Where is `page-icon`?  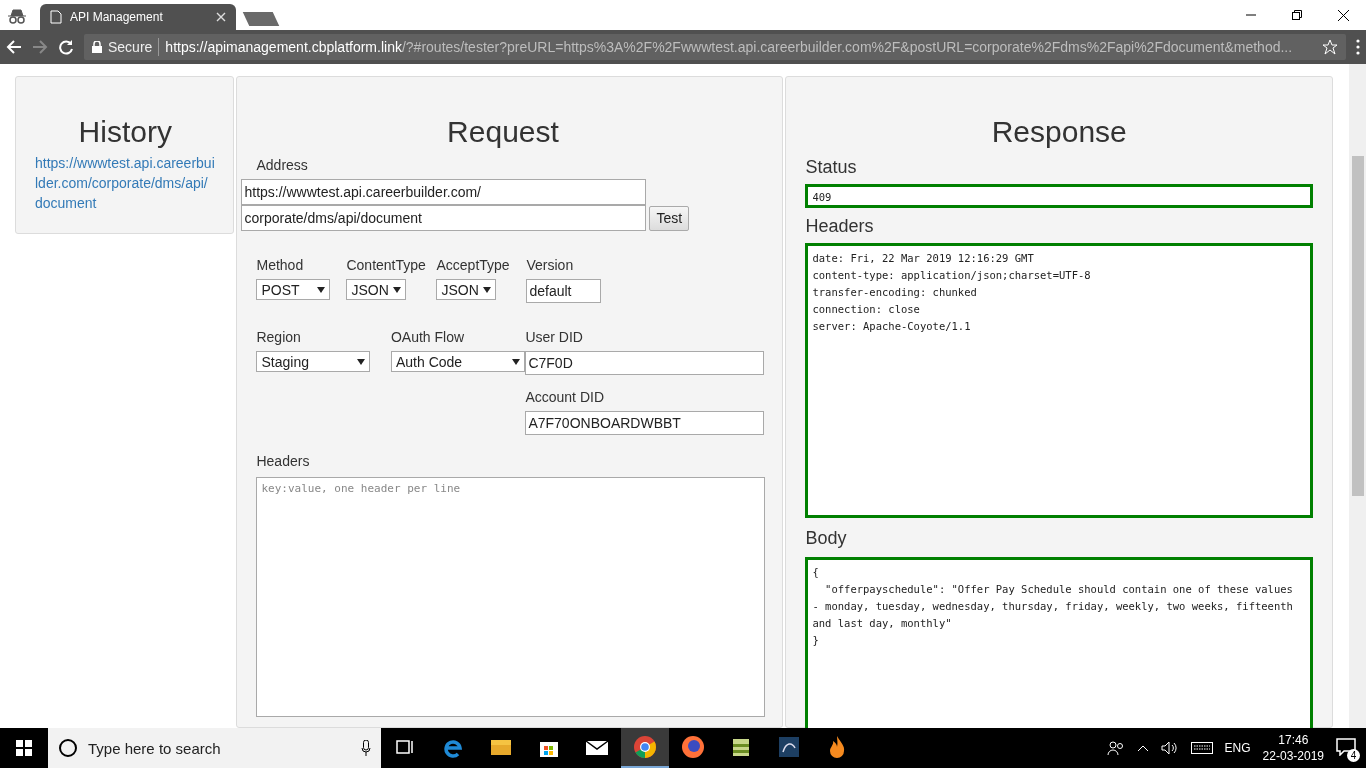 page-icon is located at coordinates (56, 17).